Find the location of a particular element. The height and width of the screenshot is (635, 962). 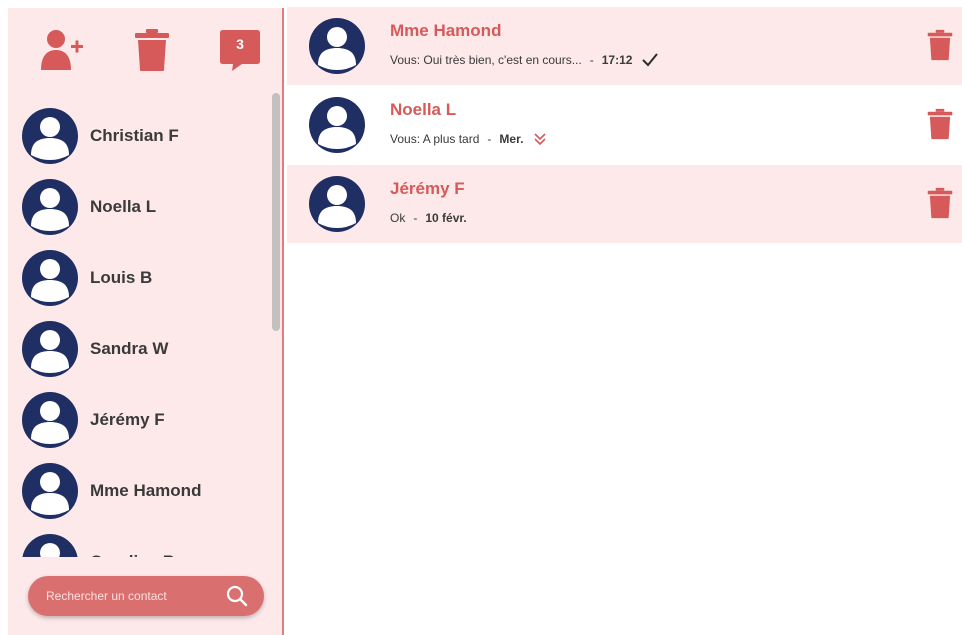

sidebar-divider is located at coordinates (283, 321).